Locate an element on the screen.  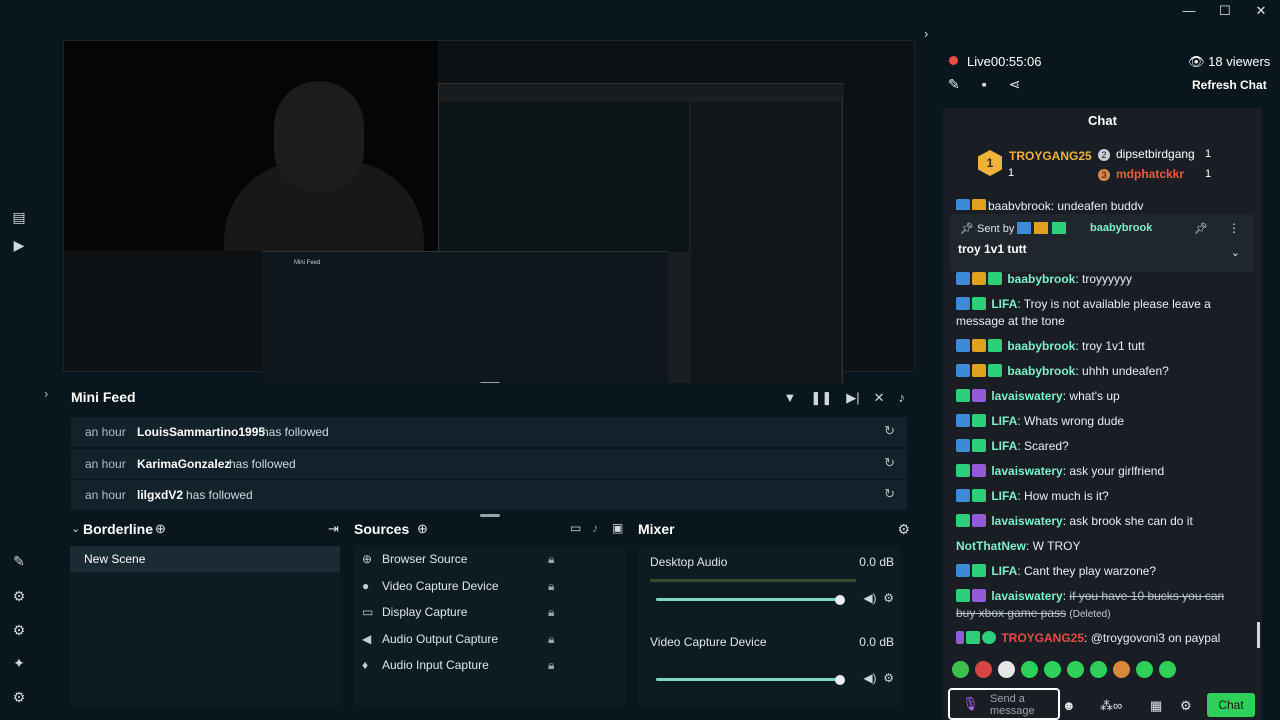
pause-icon: ❚❚ is located at coordinates (821, 398).